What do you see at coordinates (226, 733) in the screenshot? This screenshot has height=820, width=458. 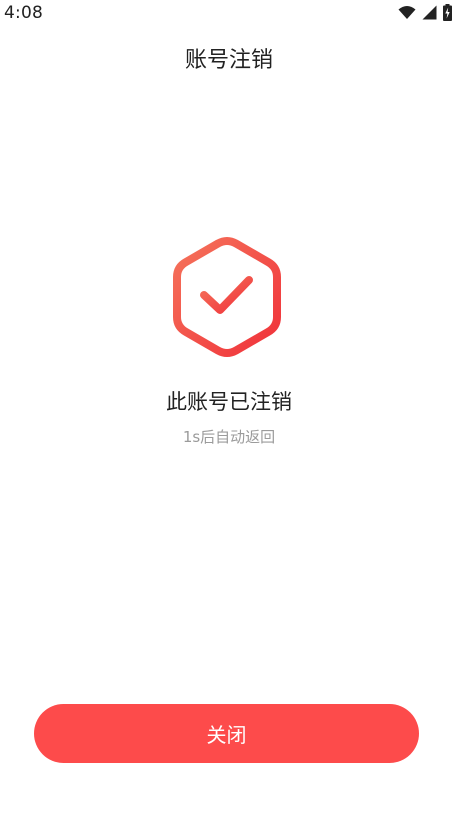 I see `close-button: 关闭` at bounding box center [226, 733].